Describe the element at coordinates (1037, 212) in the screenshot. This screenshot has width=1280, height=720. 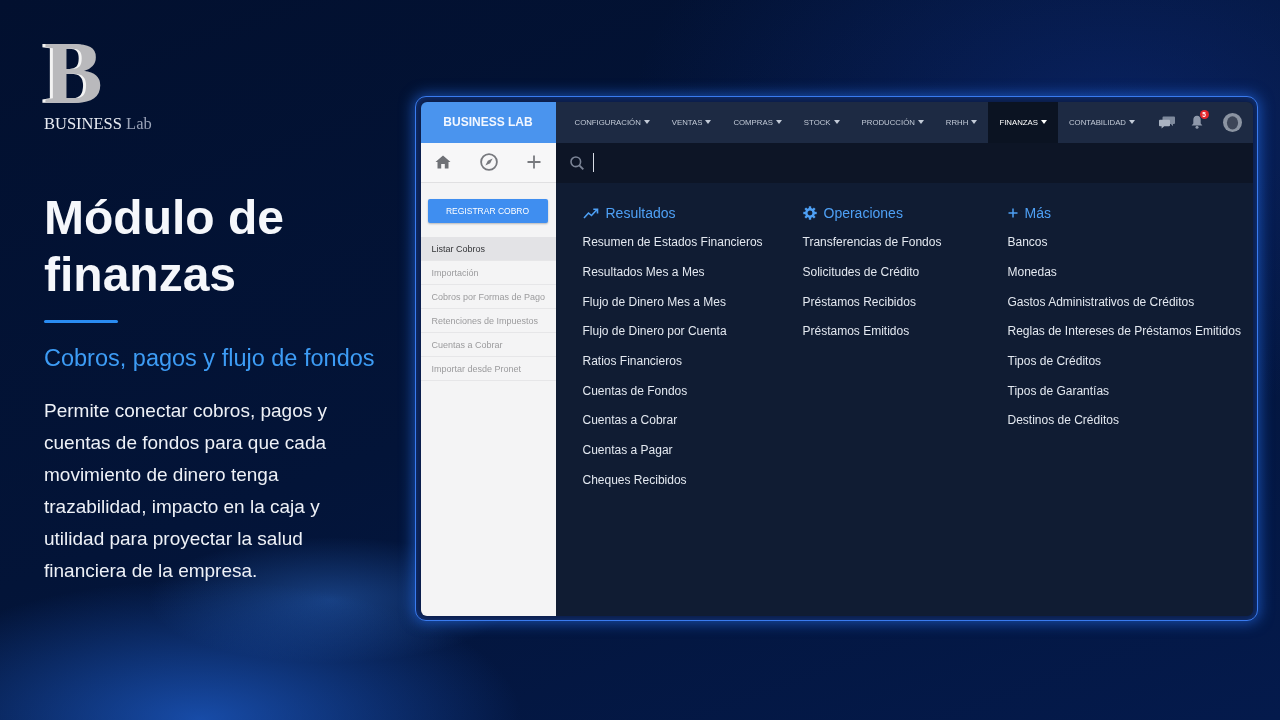
I see `menu-section-heading: Más` at that location.